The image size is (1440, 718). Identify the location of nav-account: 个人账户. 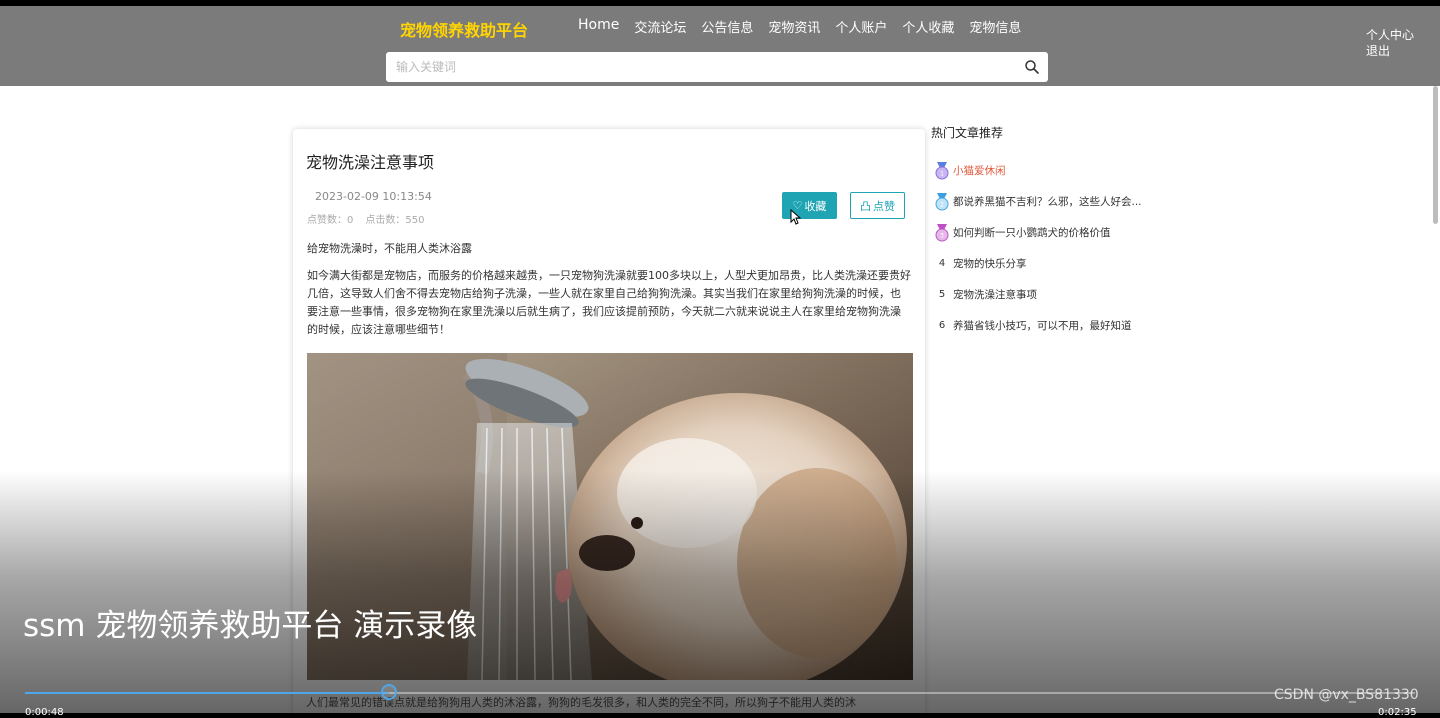
(861, 26).